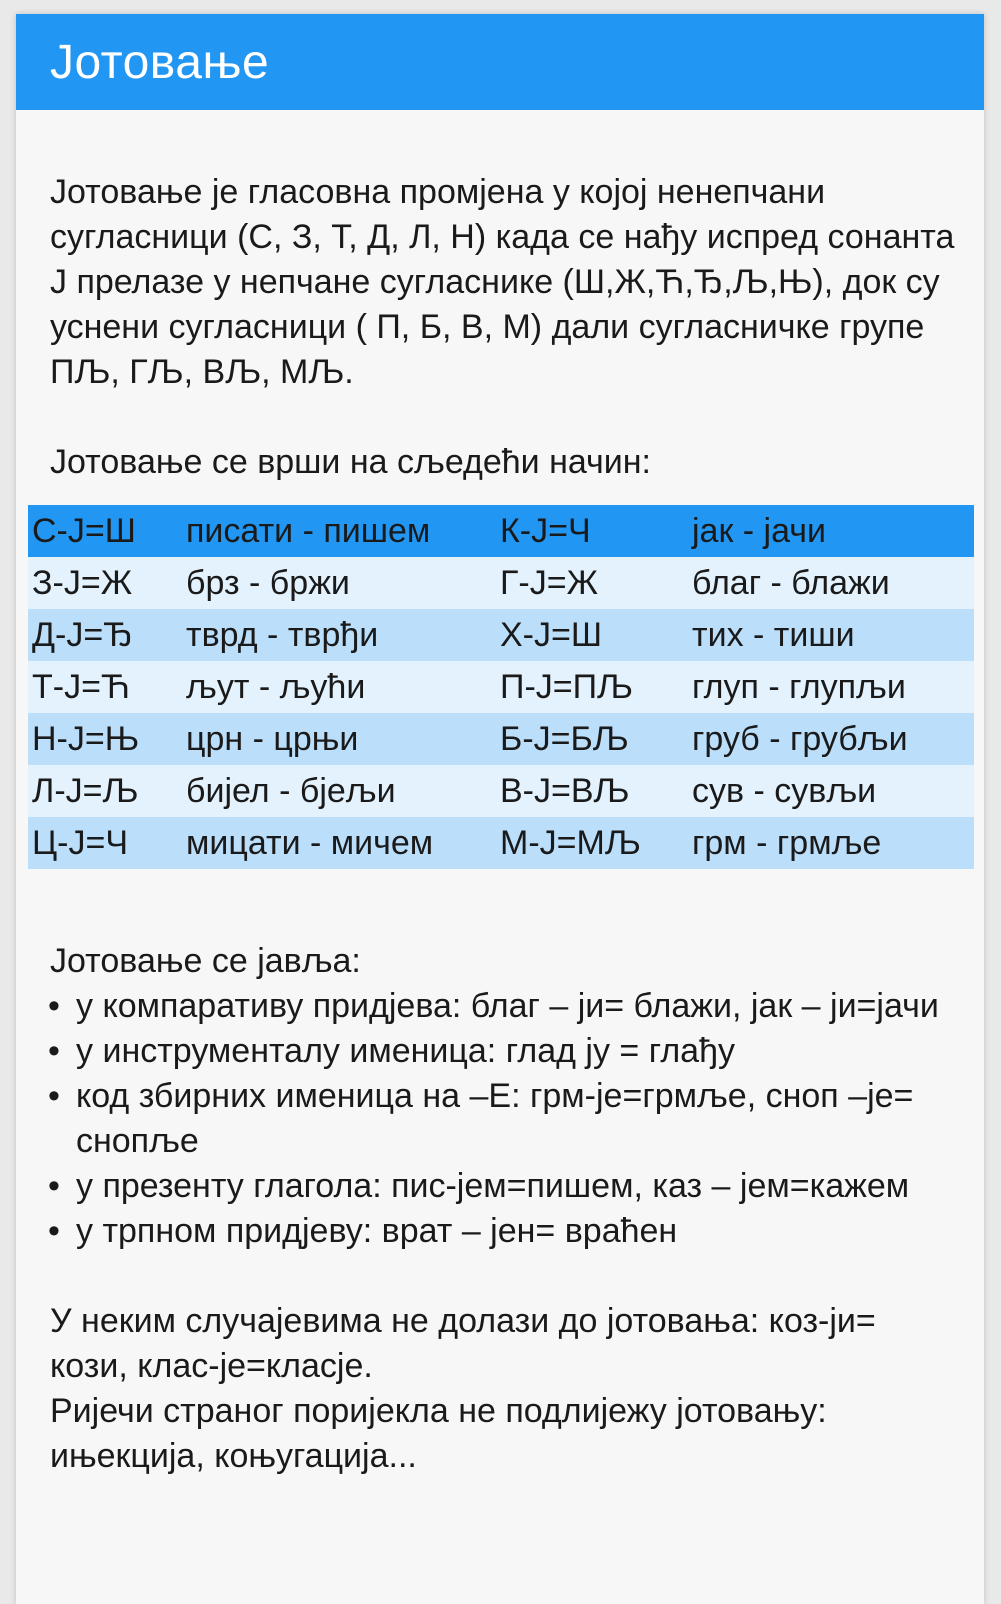 Image resolution: width=1001 pixels, height=1604 pixels. I want to click on table-cell: груб - грубљи, so click(831, 739).